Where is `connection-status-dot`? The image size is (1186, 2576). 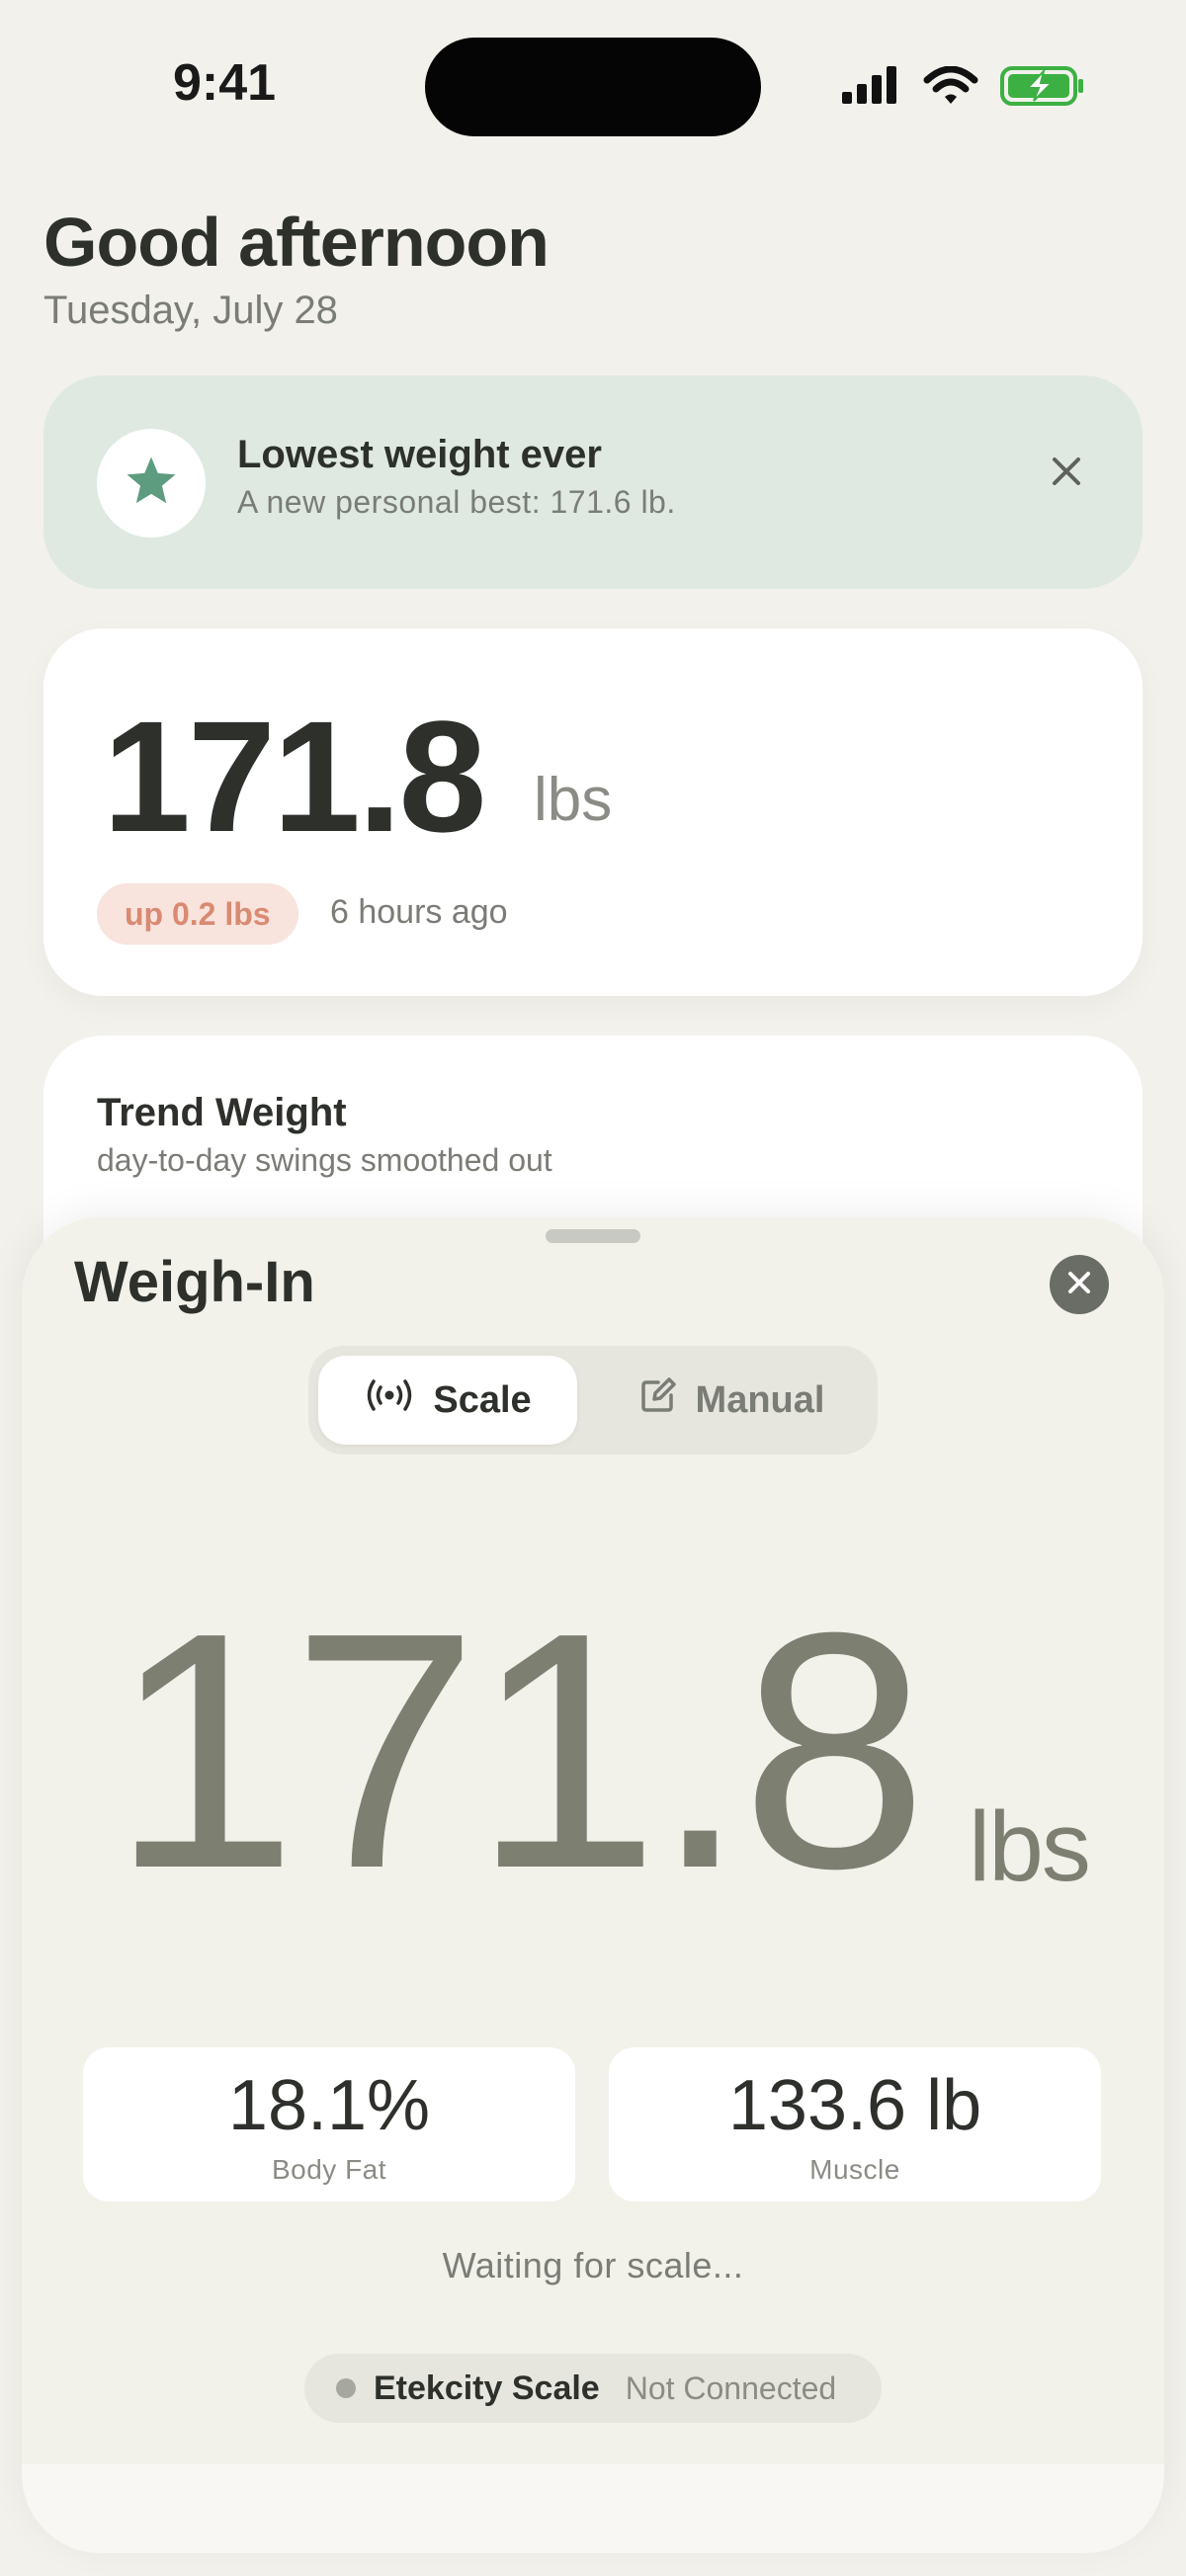
connection-status-dot is located at coordinates (346, 2388).